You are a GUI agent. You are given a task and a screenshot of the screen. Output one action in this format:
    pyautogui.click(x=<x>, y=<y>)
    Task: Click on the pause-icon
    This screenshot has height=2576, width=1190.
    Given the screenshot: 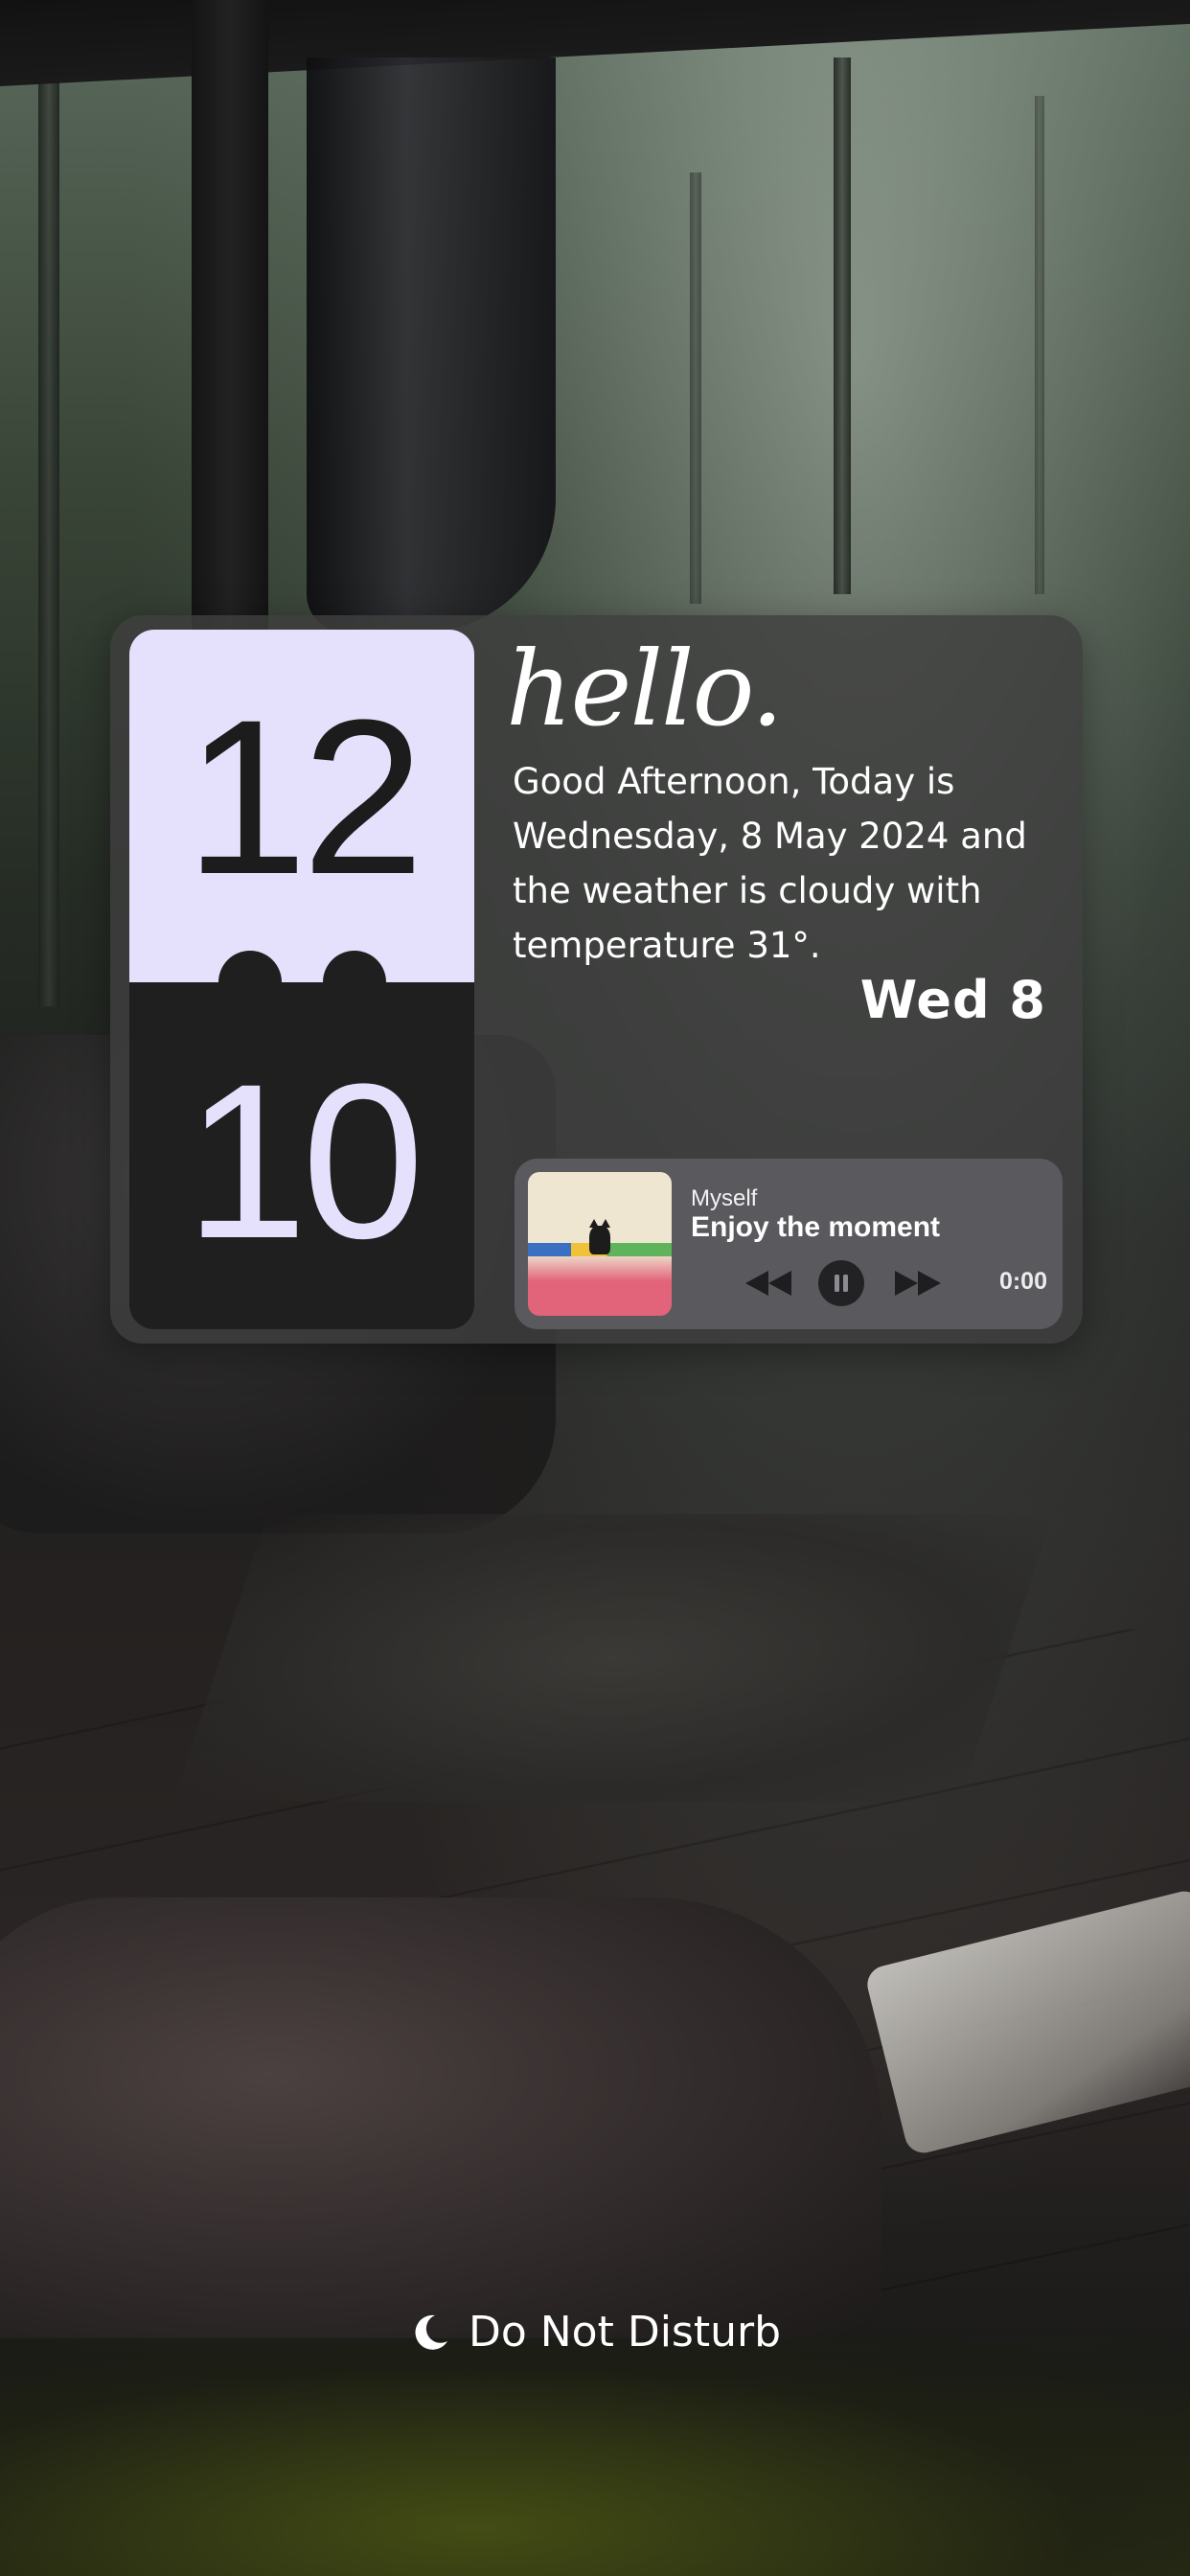 What is the action you would take?
    pyautogui.click(x=842, y=1283)
    